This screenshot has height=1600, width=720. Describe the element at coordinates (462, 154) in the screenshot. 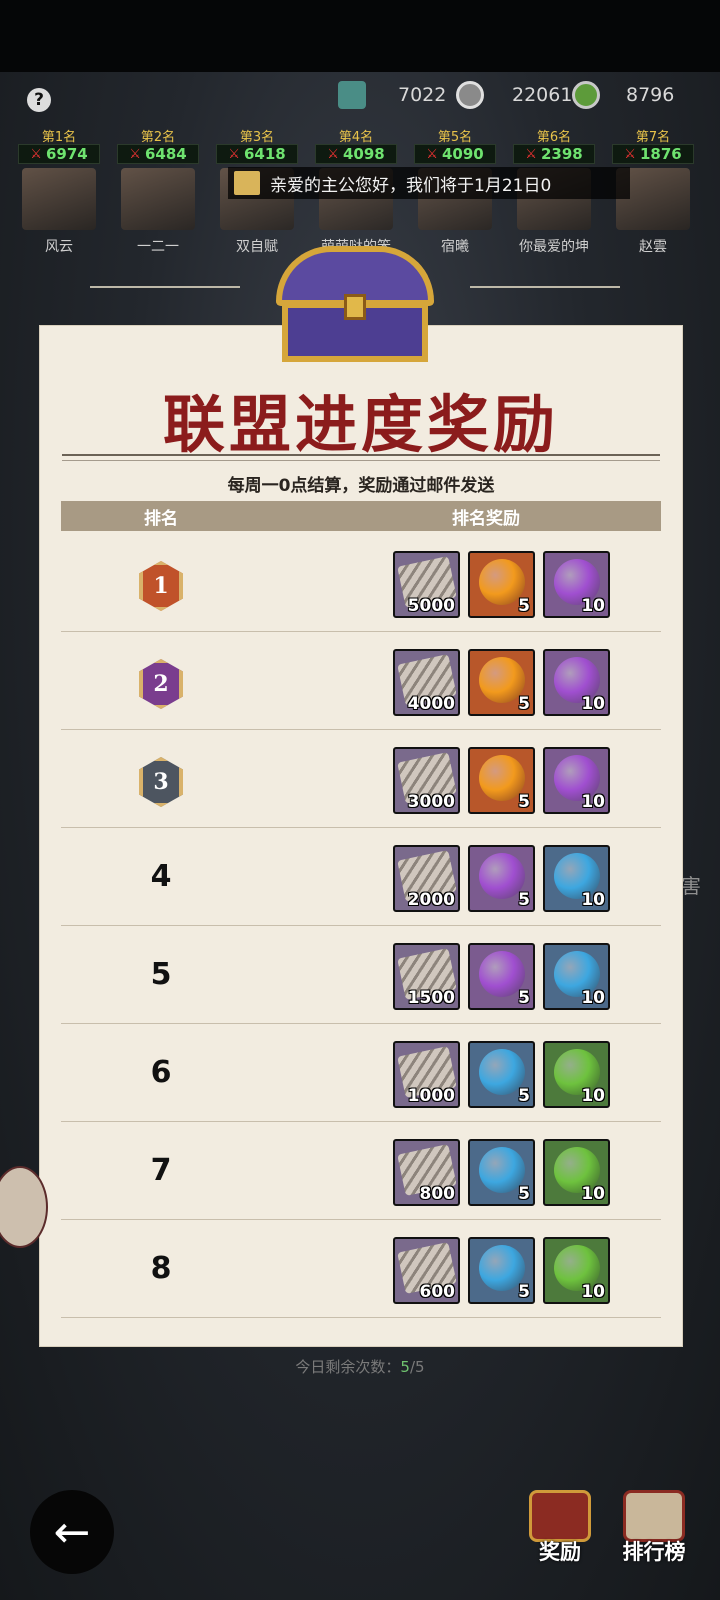

I see `entry-score-value: 4090` at that location.